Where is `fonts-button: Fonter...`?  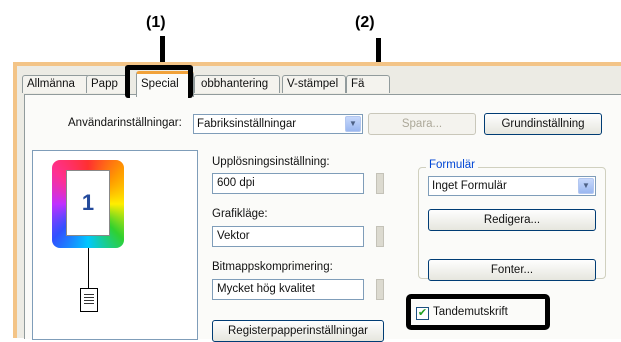 fonts-button: Fonter... is located at coordinates (512, 270).